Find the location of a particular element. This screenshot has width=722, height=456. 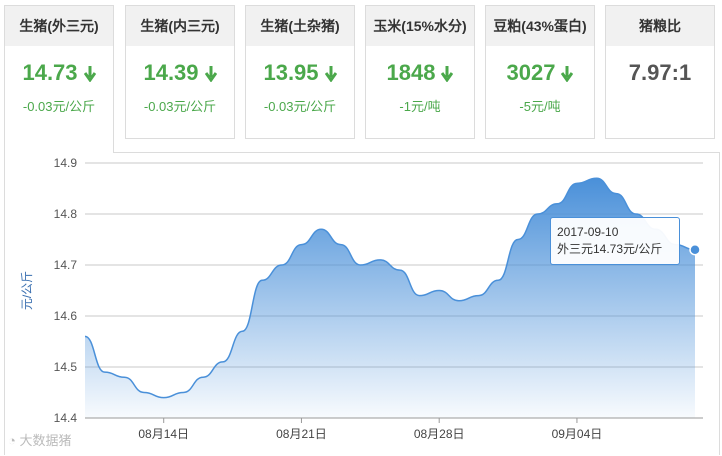

card-pig-inner: 生猪(内三元) 14.39 -0.03元/公斤 is located at coordinates (180, 72).